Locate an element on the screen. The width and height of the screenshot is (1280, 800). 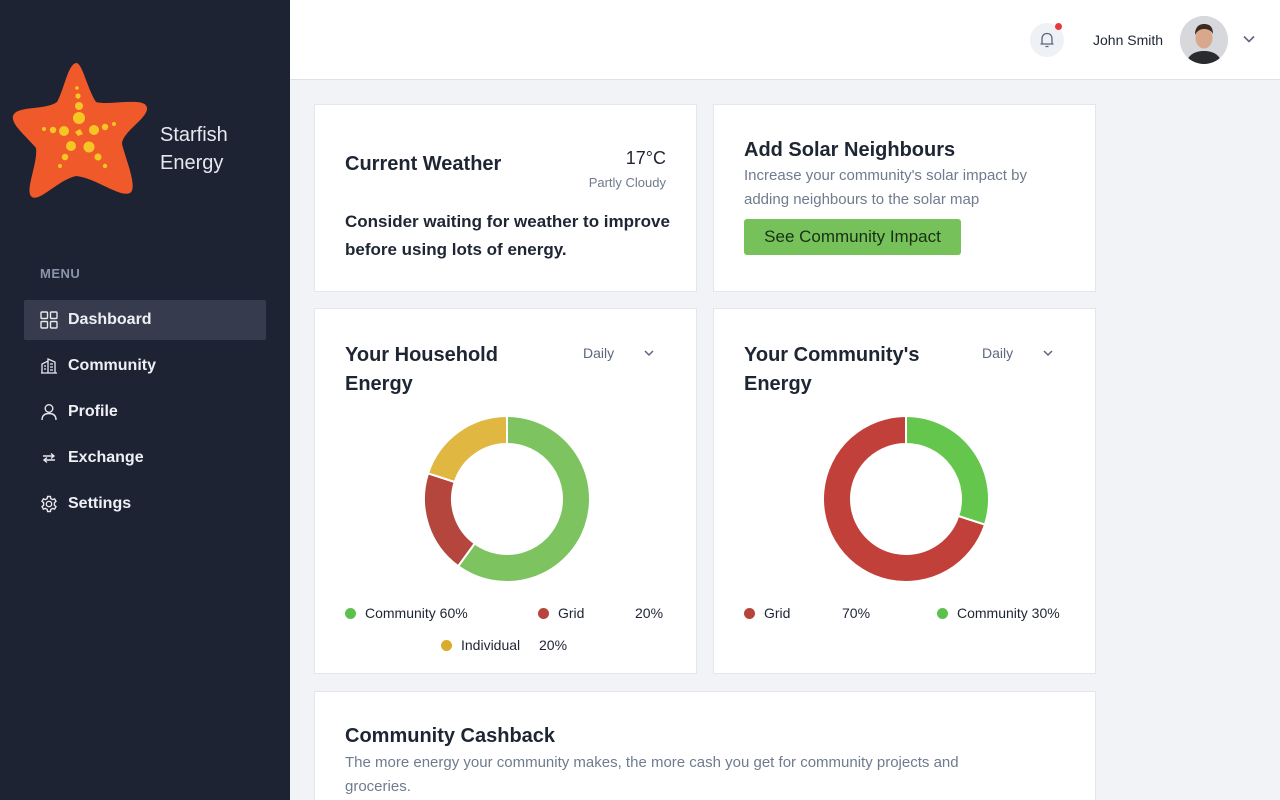
household-donut-chart is located at coordinates (507, 499).